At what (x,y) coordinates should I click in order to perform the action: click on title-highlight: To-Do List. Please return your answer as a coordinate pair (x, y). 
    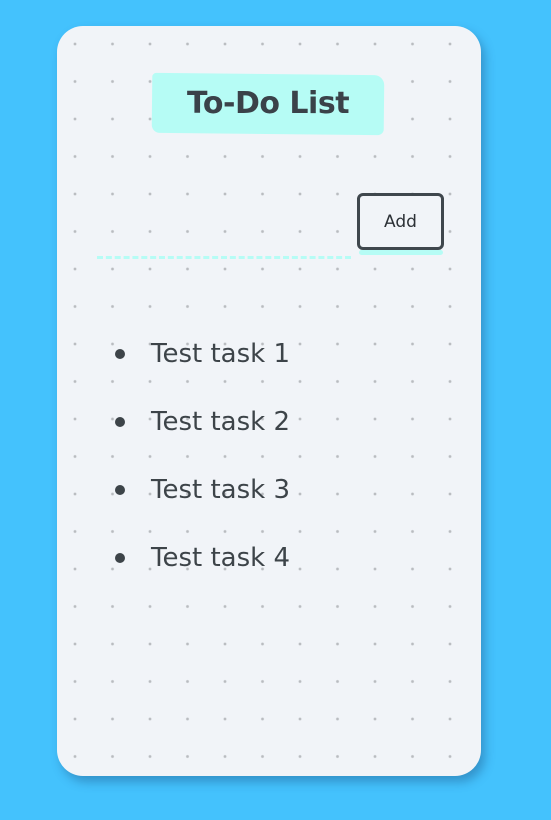
    Looking at the image, I should click on (268, 104).